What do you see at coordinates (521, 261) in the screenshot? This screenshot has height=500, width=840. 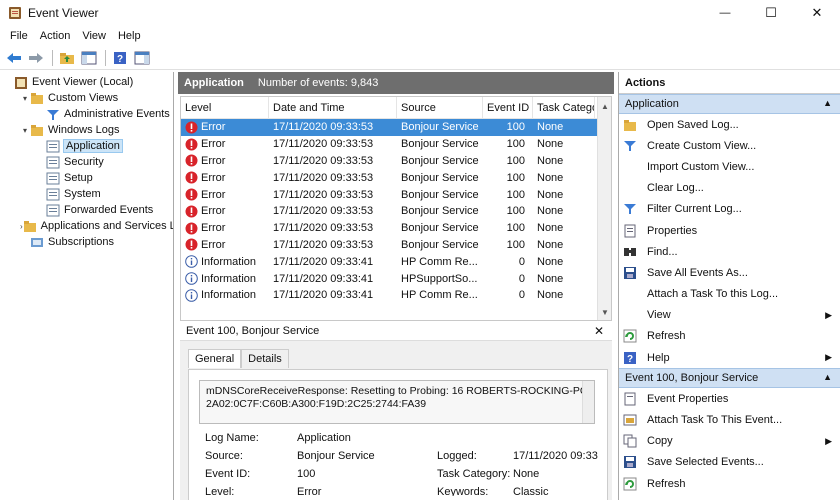 I see `cell-event-id: 0` at bounding box center [521, 261].